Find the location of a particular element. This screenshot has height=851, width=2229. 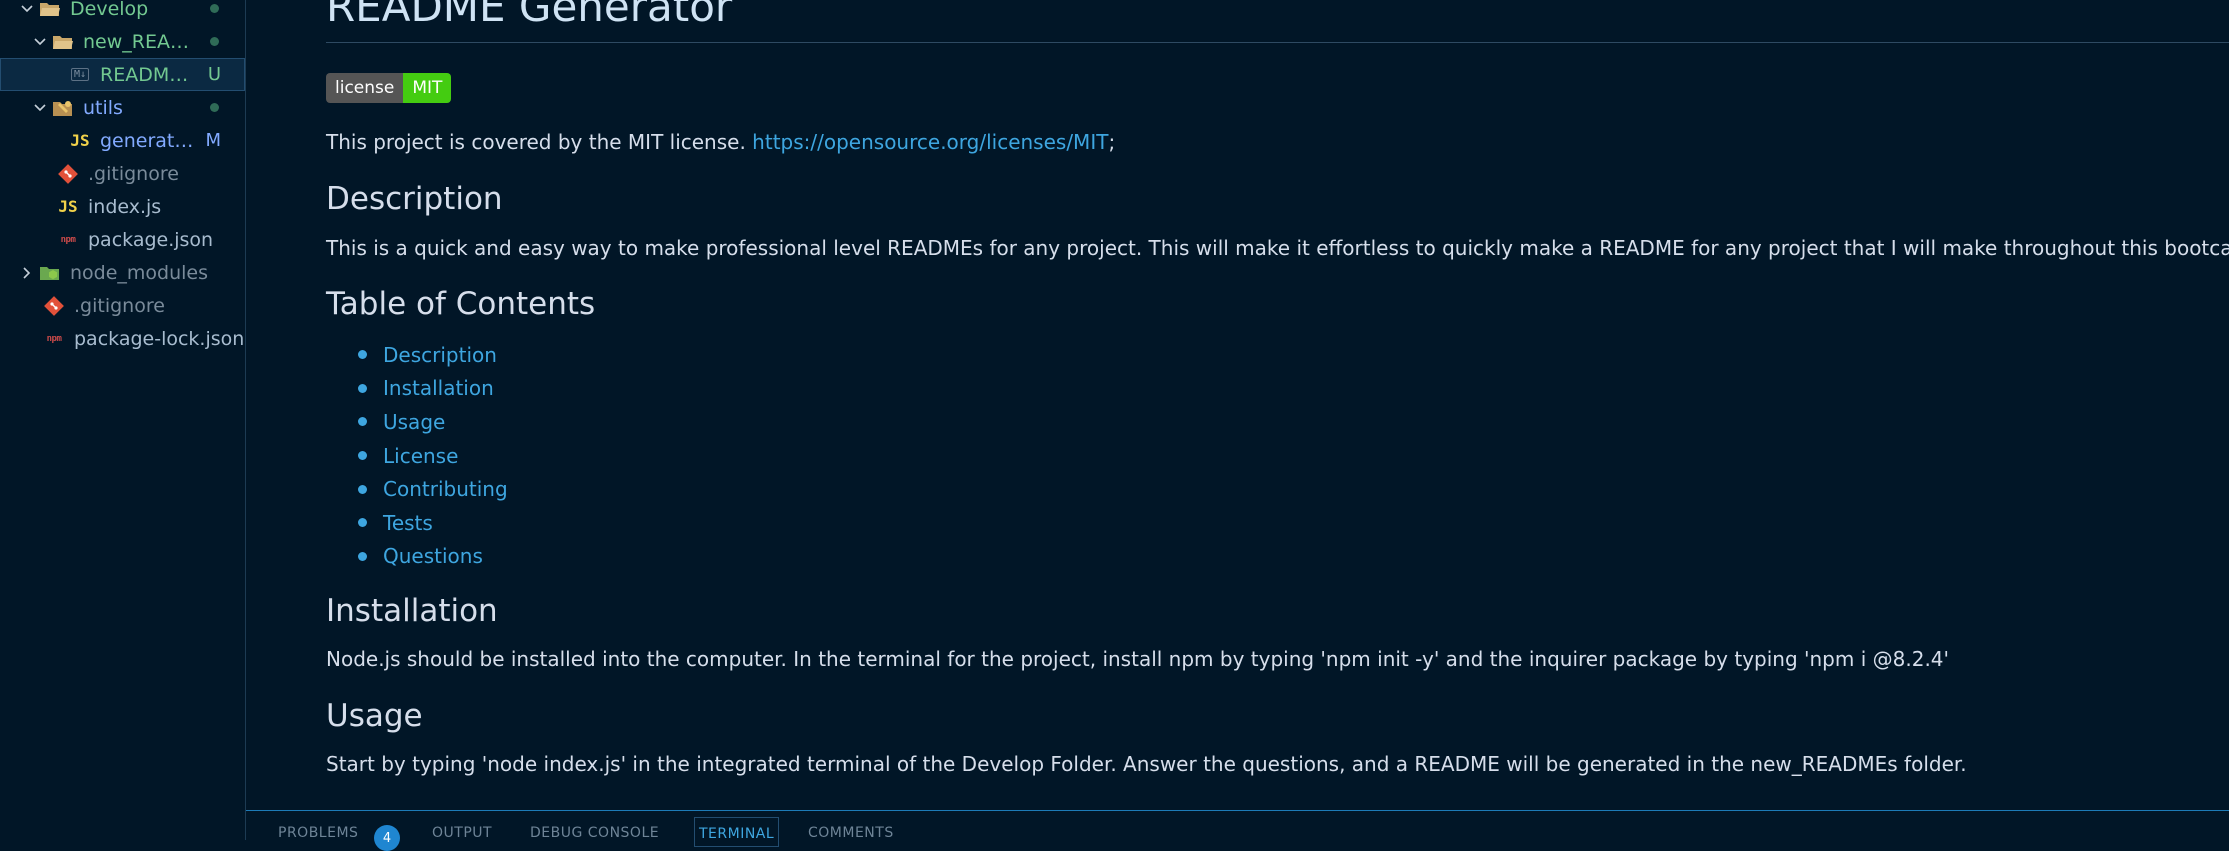

tab-comments: COMMENTS is located at coordinates (851, 833).